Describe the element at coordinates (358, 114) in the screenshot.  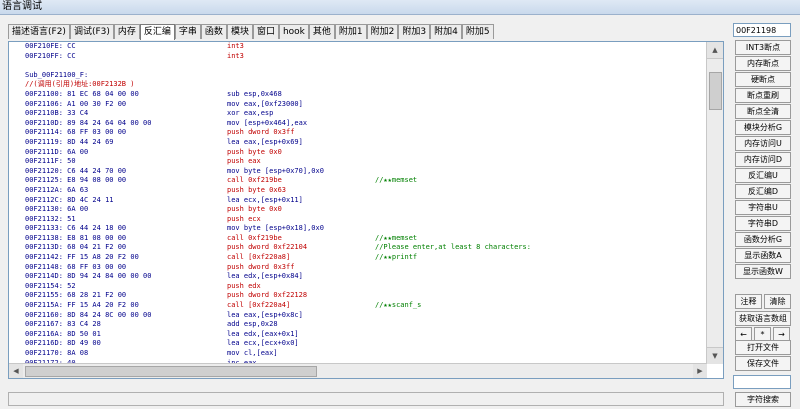
I see `code-line: 00F2110B: 33 C4 xor eax,esp` at that location.